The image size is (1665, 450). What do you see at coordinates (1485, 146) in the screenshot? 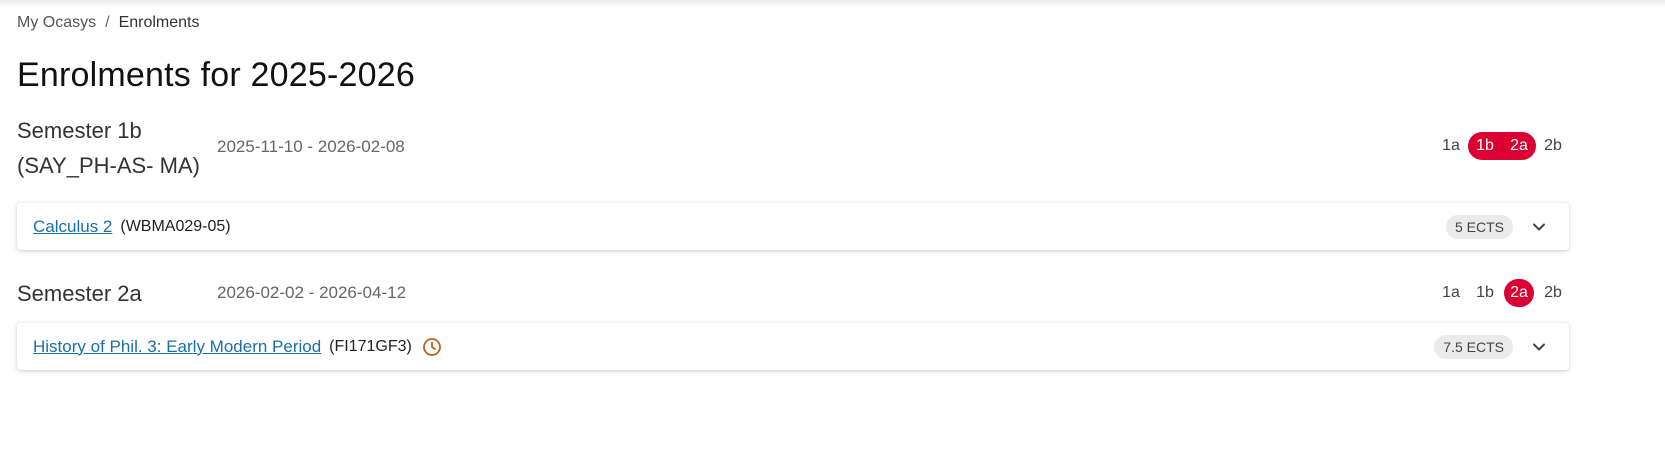
I see `period-1b-active: 1b` at bounding box center [1485, 146].